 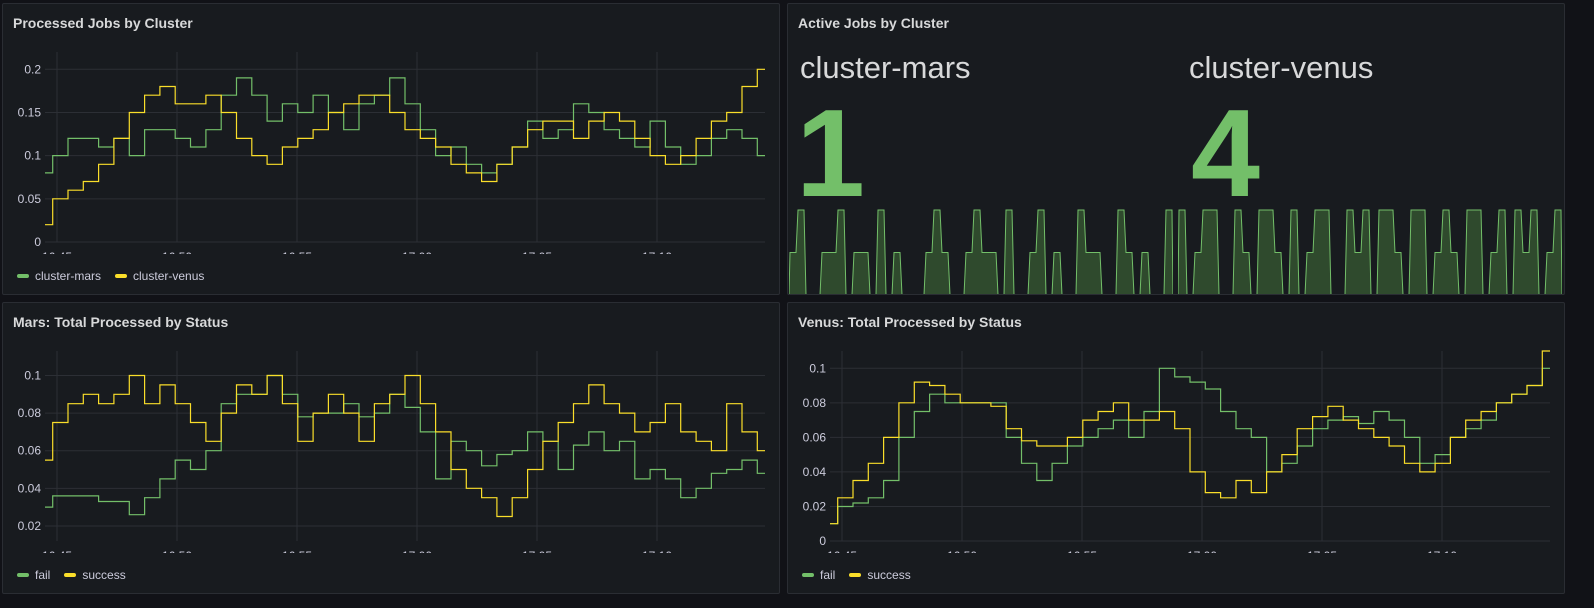 I want to click on legend-item-cluster-venus: cluster-venus, so click(x=159, y=276).